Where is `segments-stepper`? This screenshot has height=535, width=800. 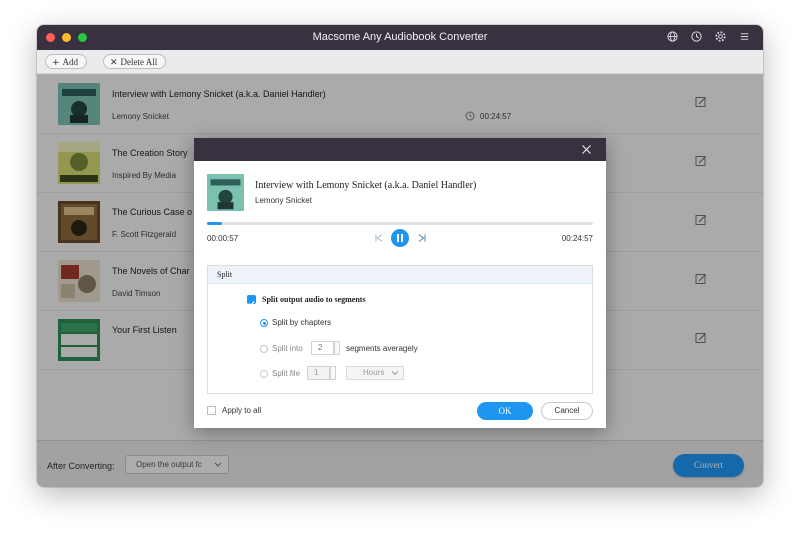
segments-stepper is located at coordinates (337, 348).